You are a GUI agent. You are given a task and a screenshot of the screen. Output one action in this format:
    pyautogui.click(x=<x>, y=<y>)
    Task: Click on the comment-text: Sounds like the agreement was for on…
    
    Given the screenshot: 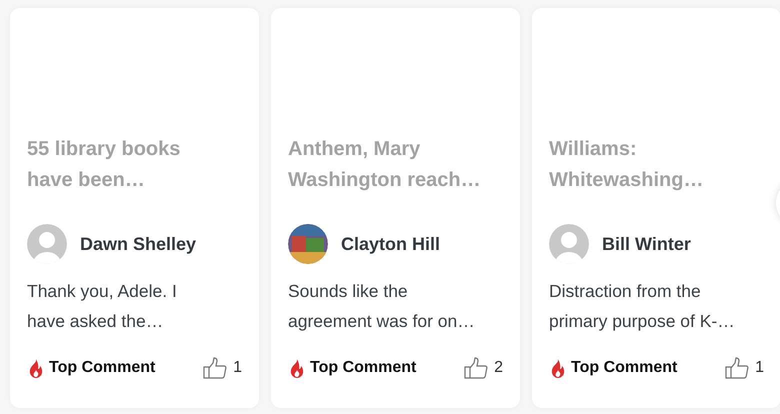 What is the action you would take?
    pyautogui.click(x=395, y=306)
    